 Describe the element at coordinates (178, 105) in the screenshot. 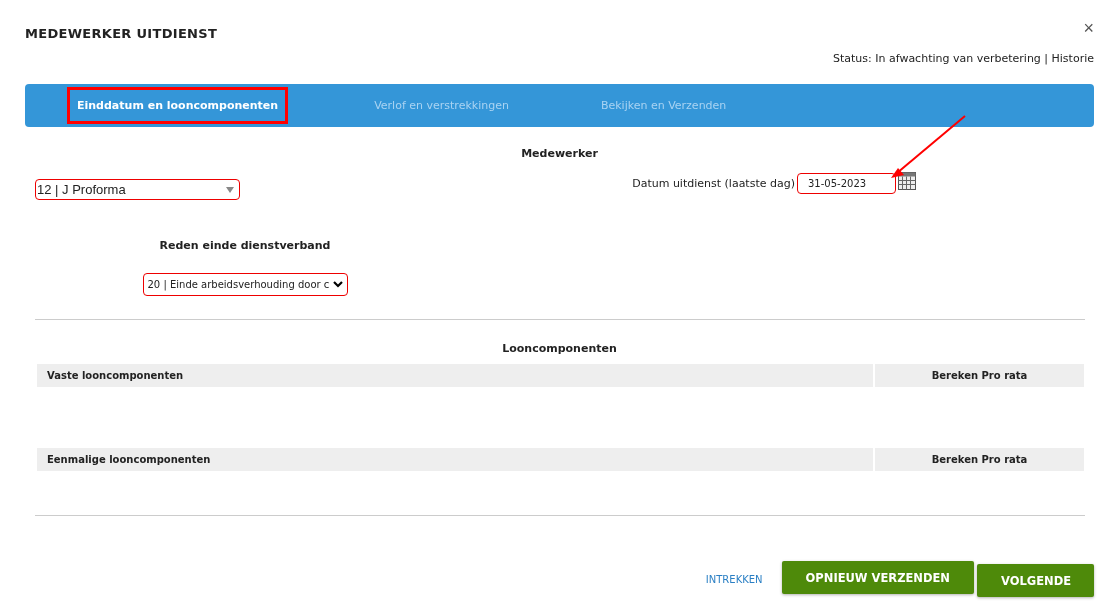

I see `tab: Einddatum en looncomponenten` at that location.